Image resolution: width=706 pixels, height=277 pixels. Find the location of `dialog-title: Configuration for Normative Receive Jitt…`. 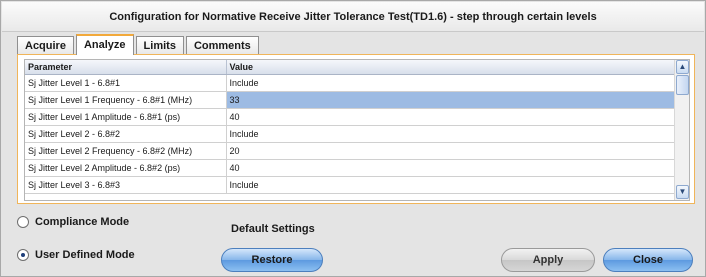

dialog-title: Configuration for Normative Receive Jitt… is located at coordinates (353, 17).